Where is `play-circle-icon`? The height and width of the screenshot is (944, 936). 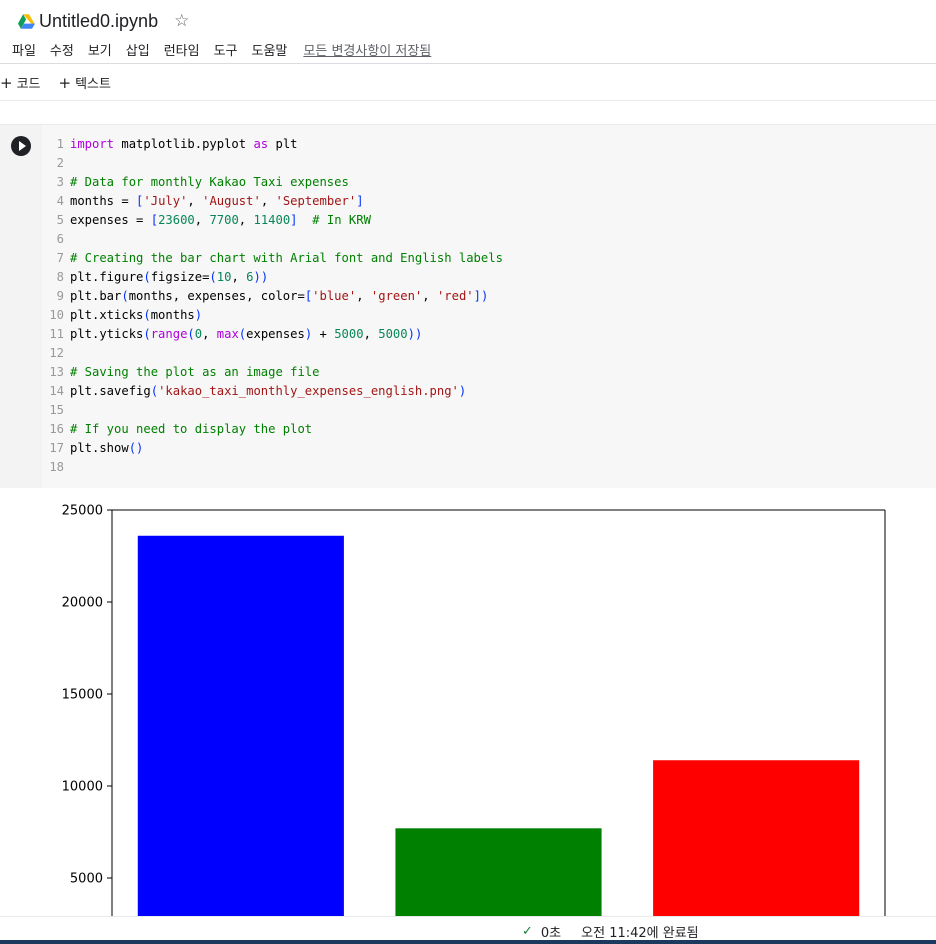
play-circle-icon is located at coordinates (21, 146).